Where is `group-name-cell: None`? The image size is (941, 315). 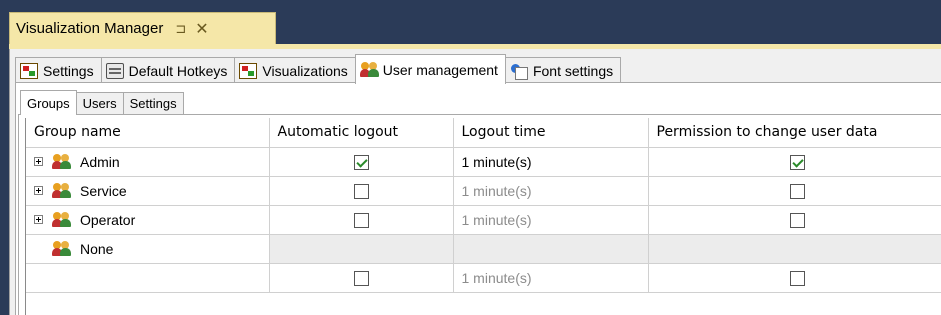 group-name-cell: None is located at coordinates (148, 249).